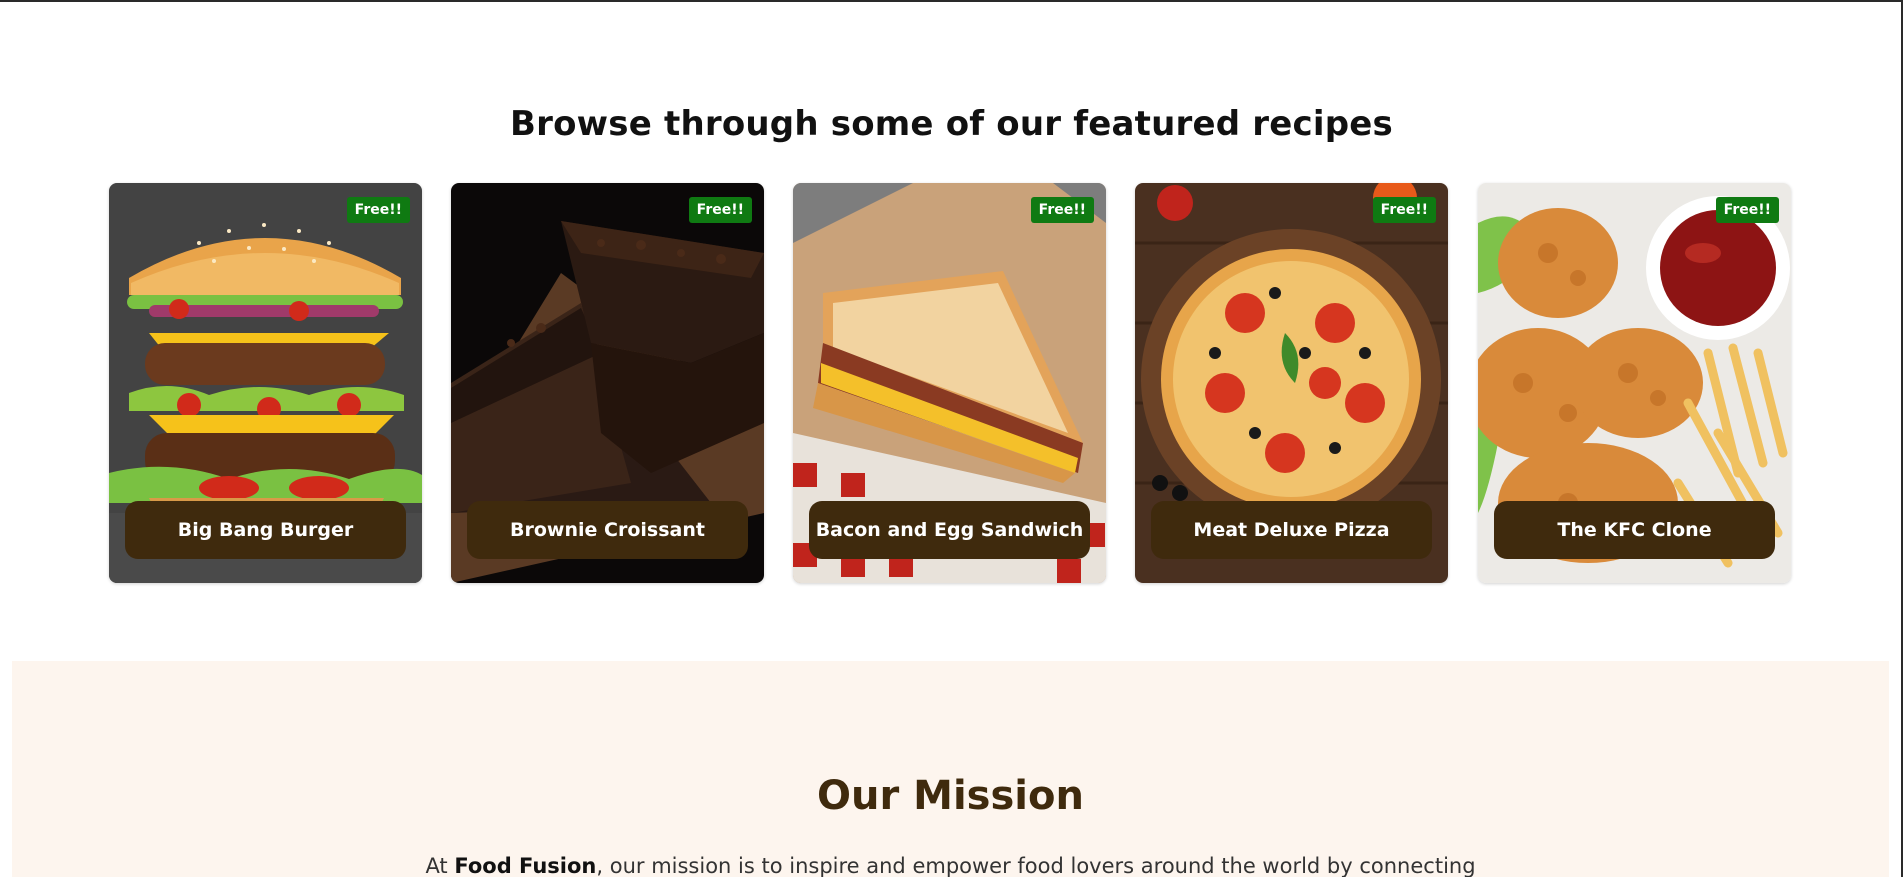 The image size is (1903, 877). I want to click on mission-title: Our Mission, so click(950, 796).